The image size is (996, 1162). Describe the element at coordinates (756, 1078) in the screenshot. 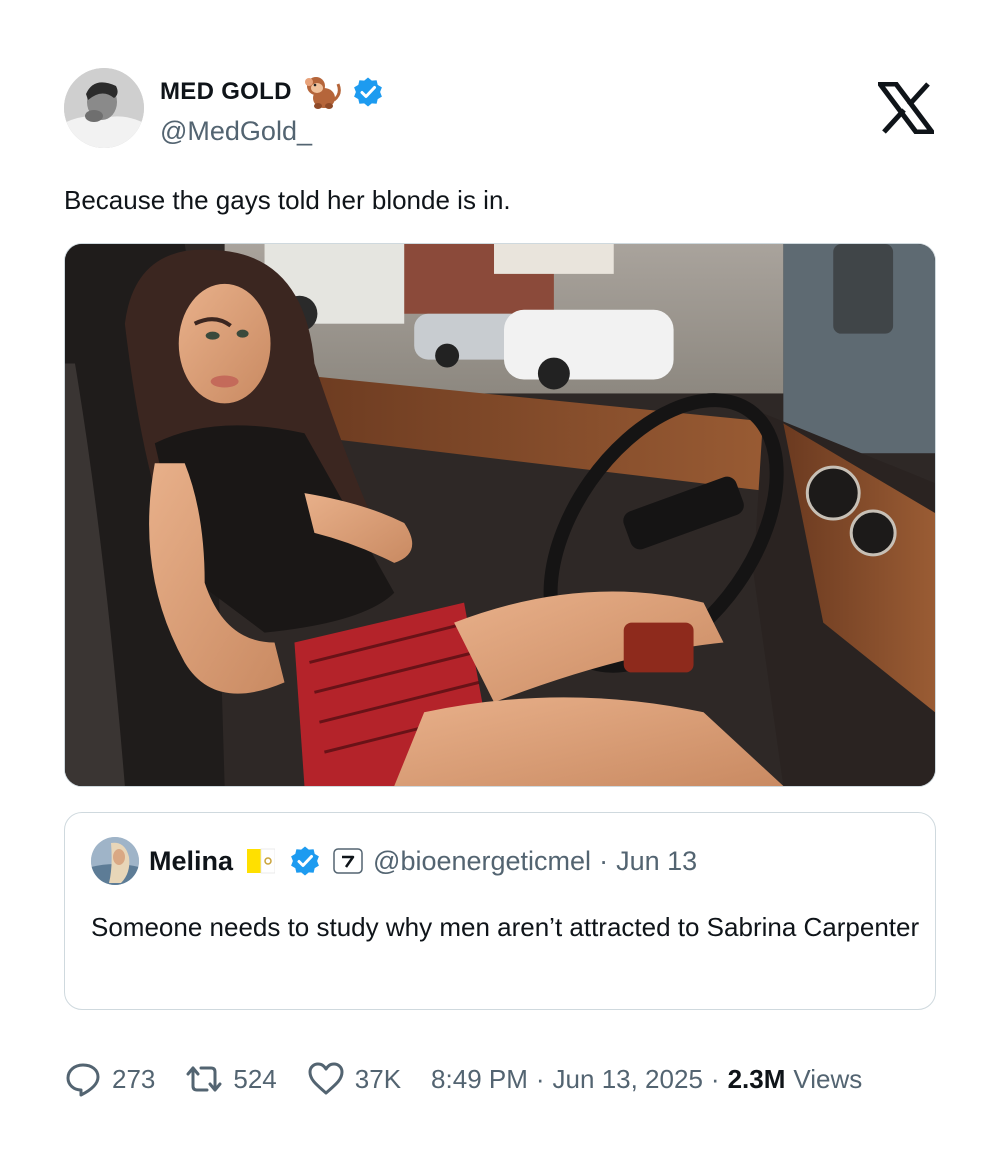

I see `views-count: 2.3M` at that location.